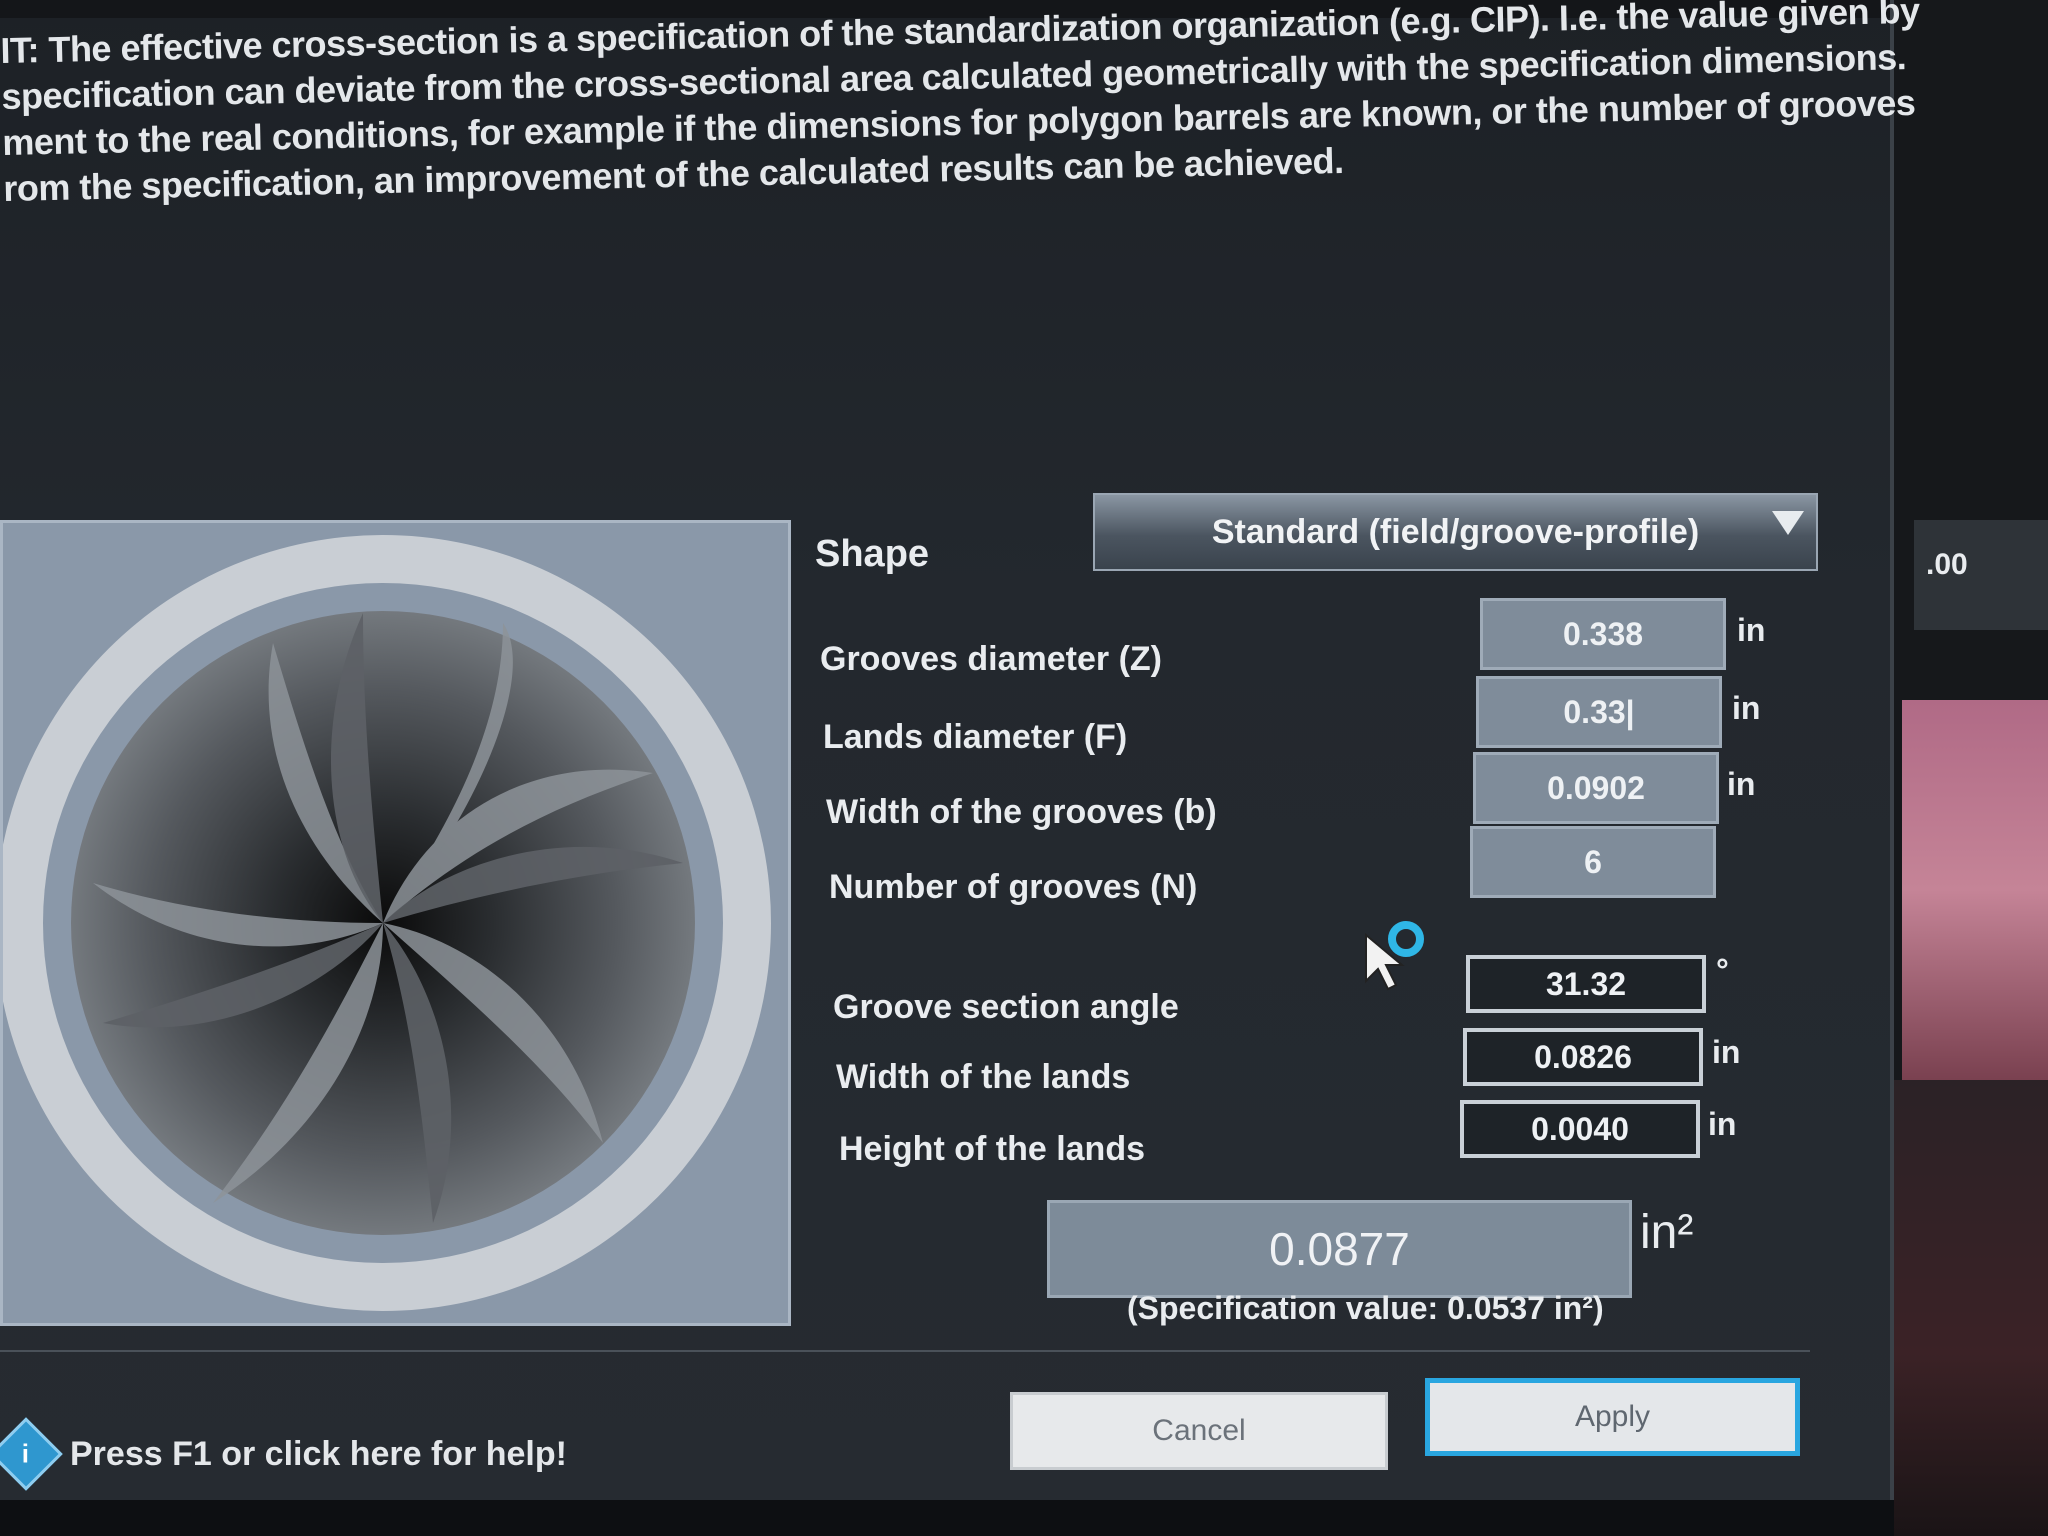 The height and width of the screenshot is (1536, 2048). I want to click on background-value: .00, so click(1947, 564).